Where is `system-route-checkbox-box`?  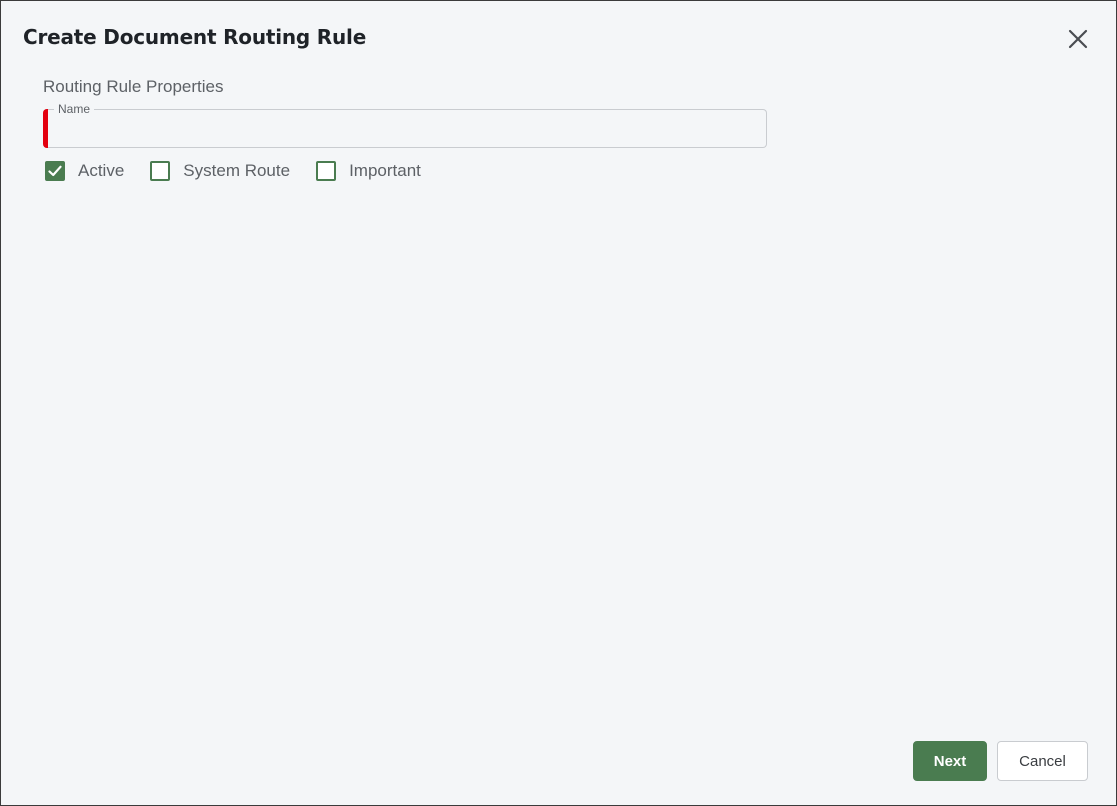
system-route-checkbox-box is located at coordinates (160, 171).